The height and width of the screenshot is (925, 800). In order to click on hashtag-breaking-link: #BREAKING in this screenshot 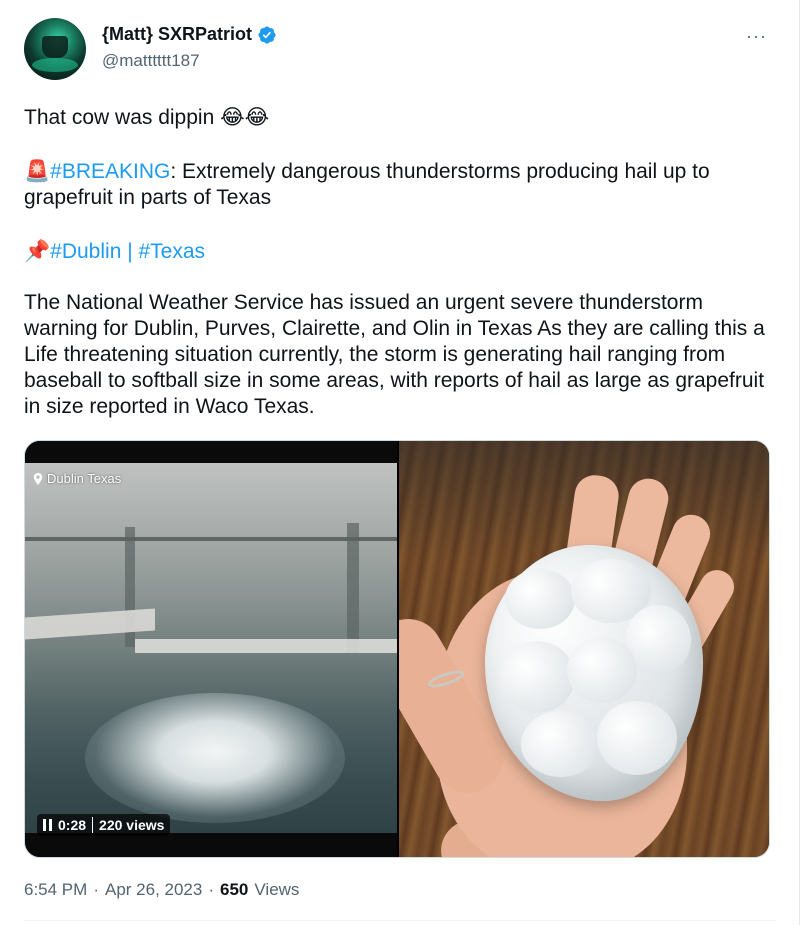, I will do `click(110, 171)`.